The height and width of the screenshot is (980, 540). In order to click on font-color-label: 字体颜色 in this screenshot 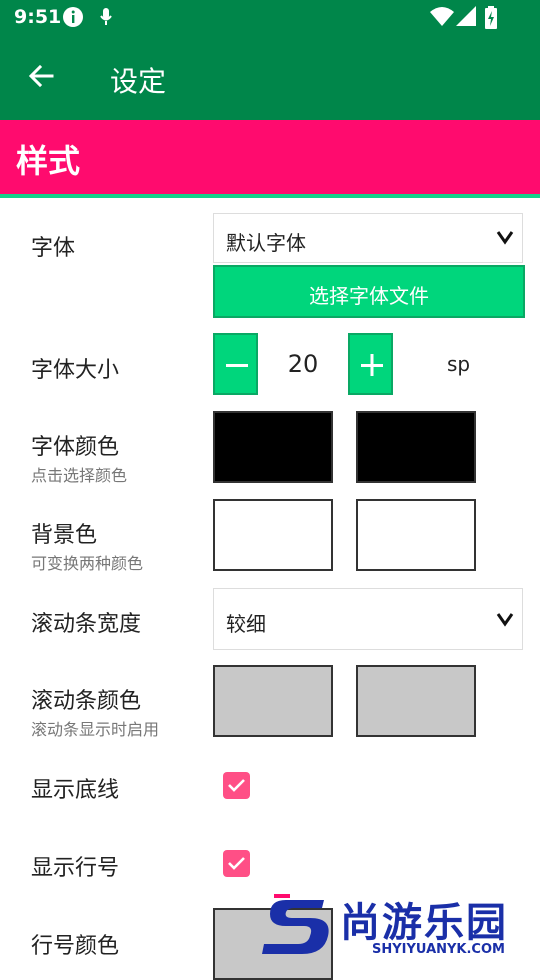, I will do `click(75, 447)`.